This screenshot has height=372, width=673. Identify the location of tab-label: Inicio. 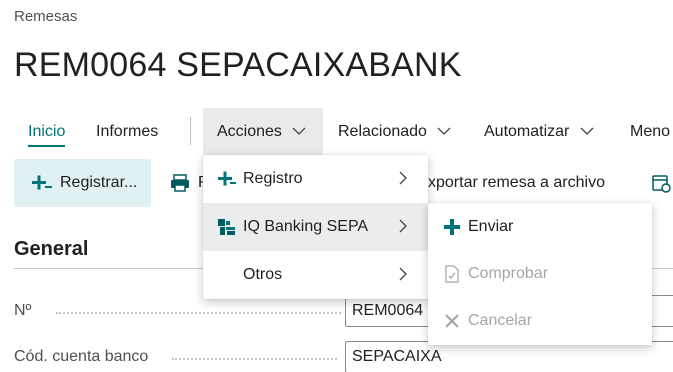
(47, 131).